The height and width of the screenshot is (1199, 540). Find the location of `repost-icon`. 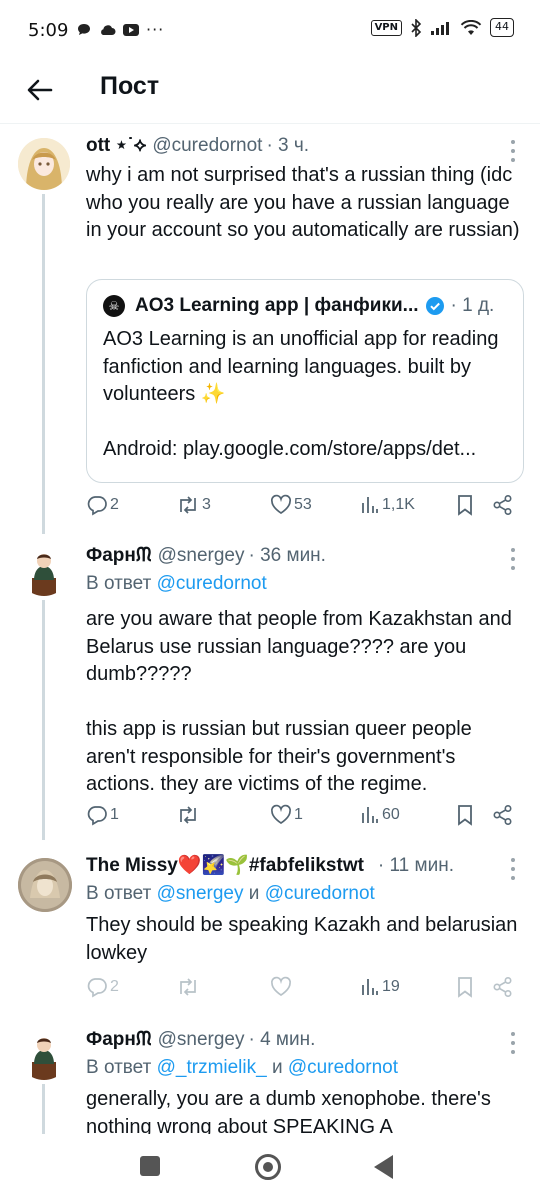

repost-icon is located at coordinates (188, 987).